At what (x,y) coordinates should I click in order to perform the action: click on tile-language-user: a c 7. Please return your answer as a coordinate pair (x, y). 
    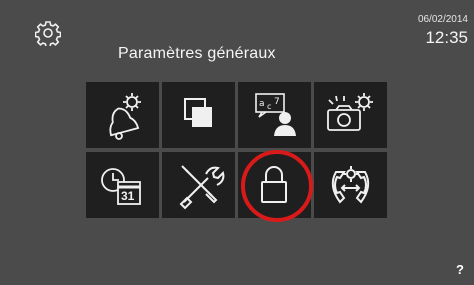
    Looking at the image, I should click on (274, 115).